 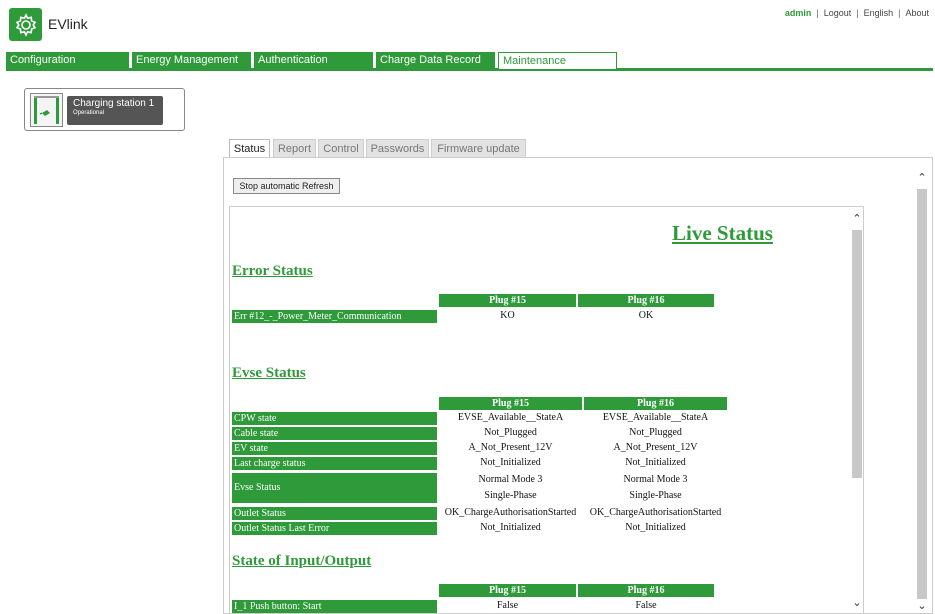 I want to click on user-link: admin, so click(x=798, y=13).